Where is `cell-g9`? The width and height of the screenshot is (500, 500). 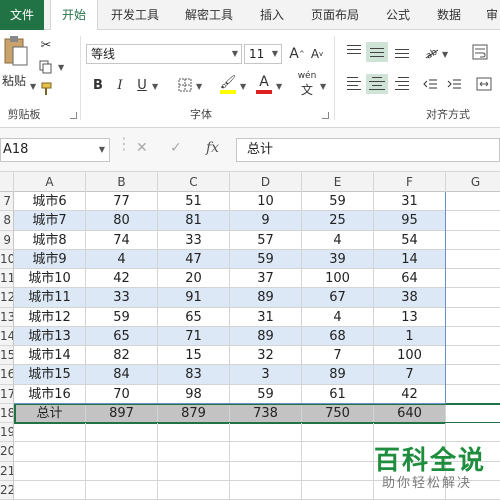 cell-g9 is located at coordinates (473, 240).